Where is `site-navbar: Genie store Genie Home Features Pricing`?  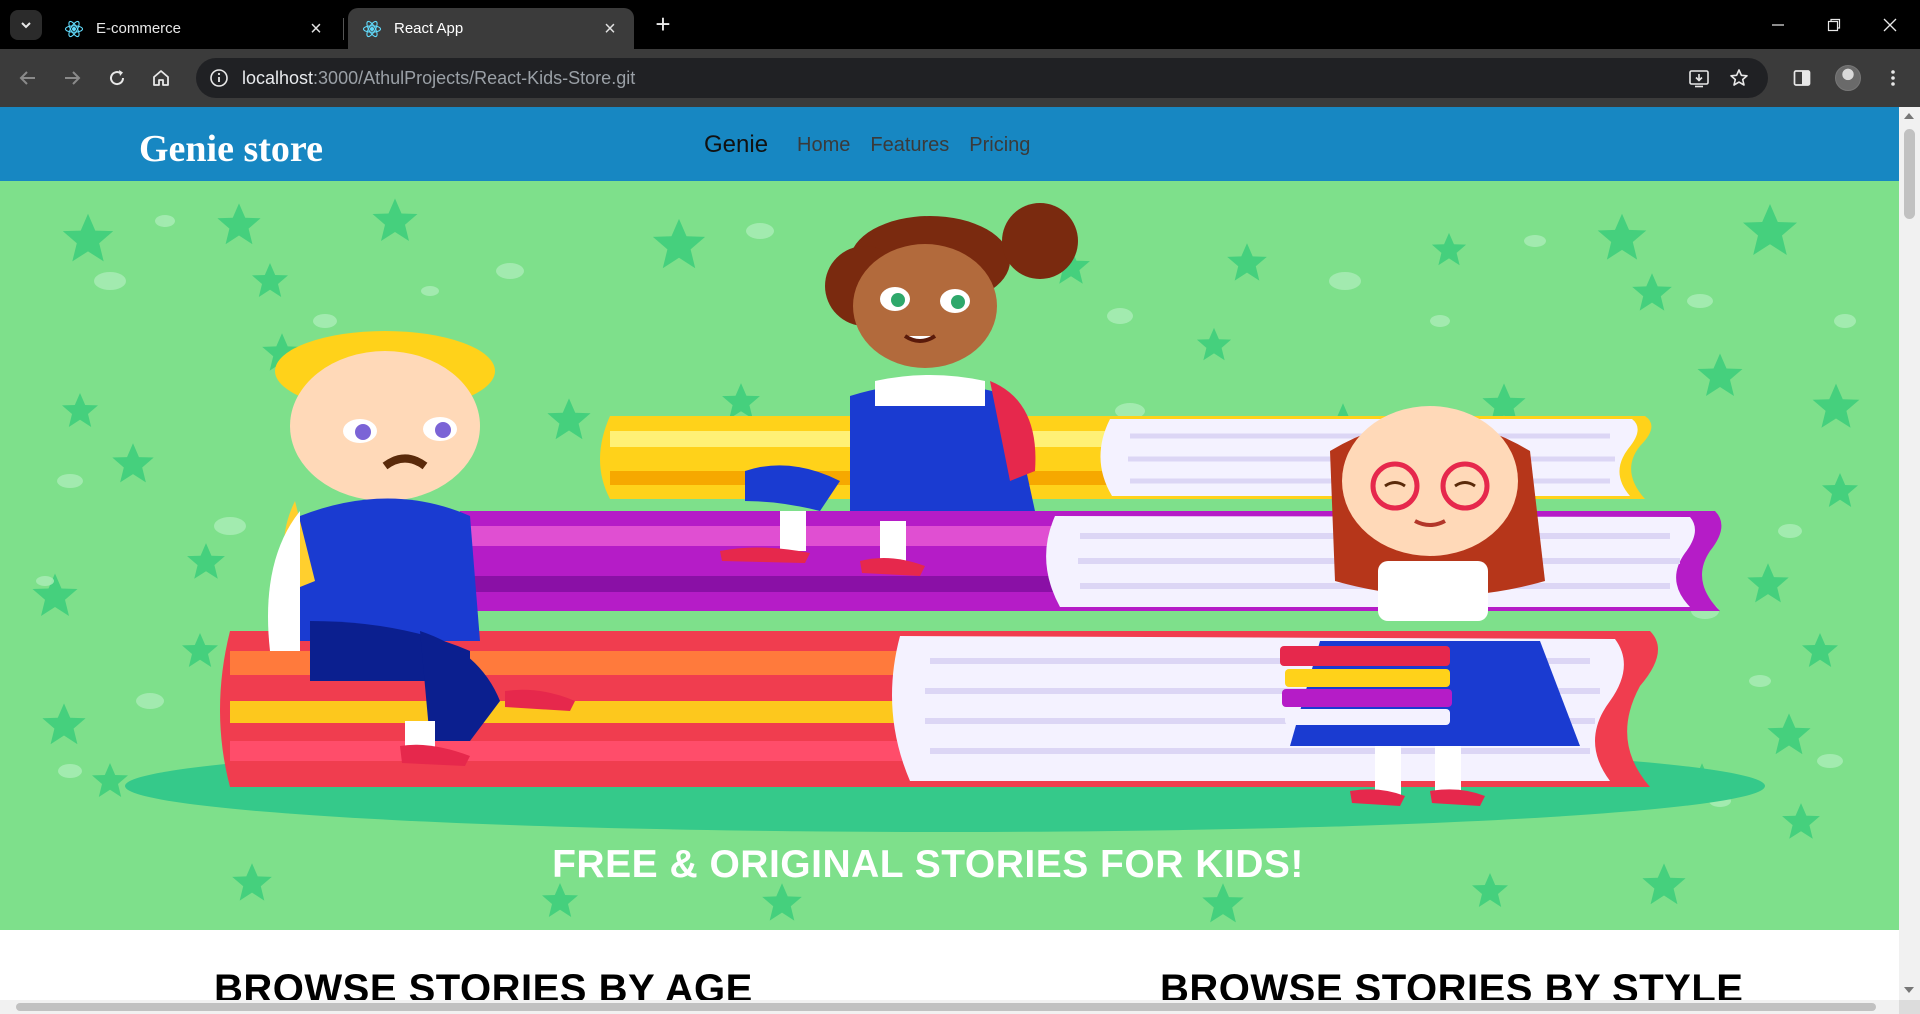
site-navbar: Genie store Genie Home Features Pricing is located at coordinates (949, 144).